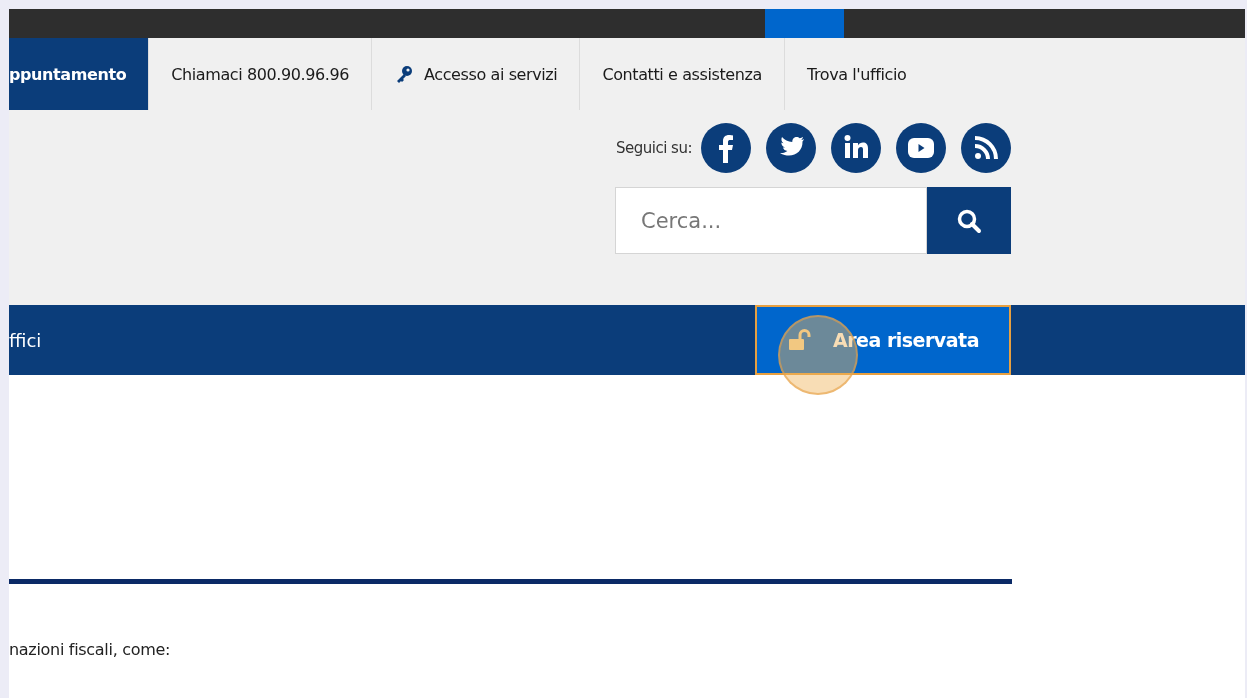 The image size is (1247, 698). Describe the element at coordinates (799, 340) in the screenshot. I see `padlock-icon` at that location.